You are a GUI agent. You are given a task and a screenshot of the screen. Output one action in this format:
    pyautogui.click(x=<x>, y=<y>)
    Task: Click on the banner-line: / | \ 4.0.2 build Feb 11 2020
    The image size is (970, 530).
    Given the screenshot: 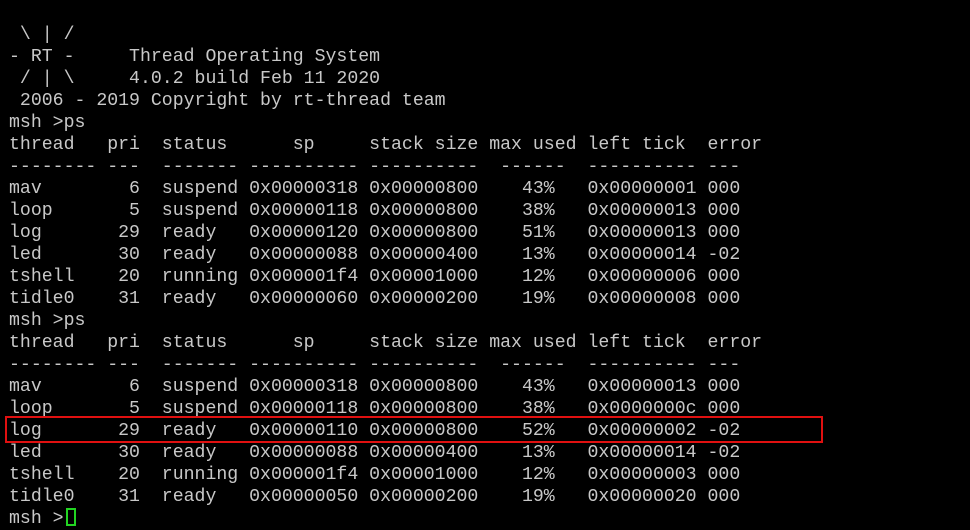 What is the action you would take?
    pyautogui.click(x=195, y=79)
    